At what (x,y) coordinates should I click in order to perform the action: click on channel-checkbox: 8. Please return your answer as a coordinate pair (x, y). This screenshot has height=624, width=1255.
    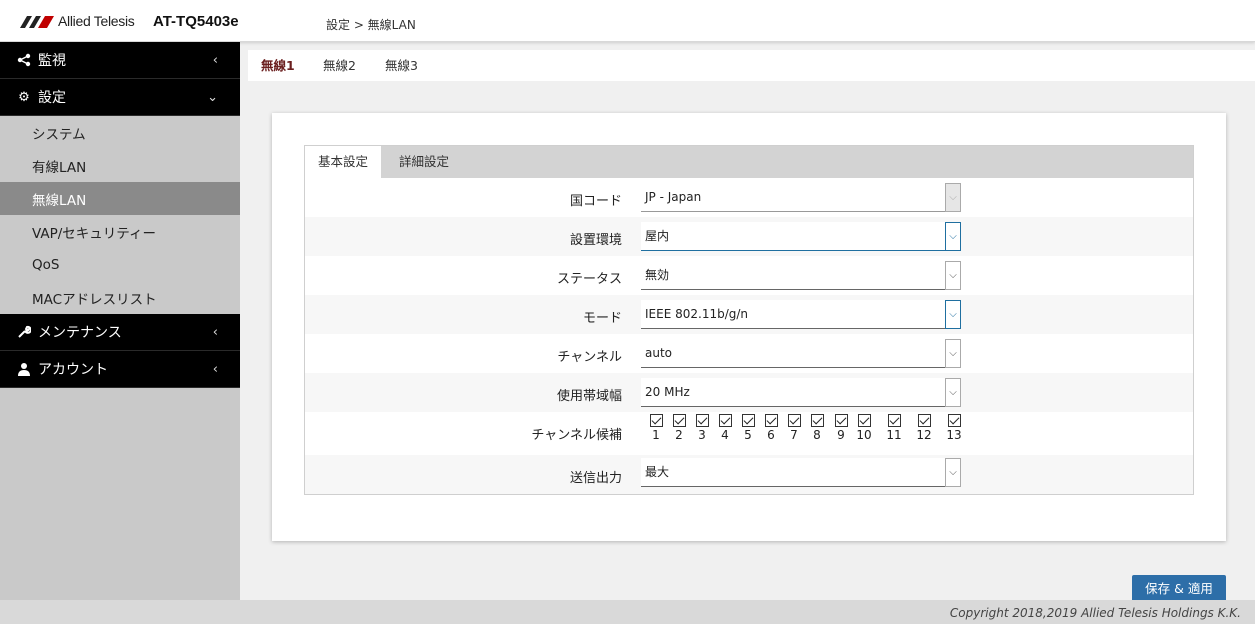
    Looking at the image, I should click on (817, 428).